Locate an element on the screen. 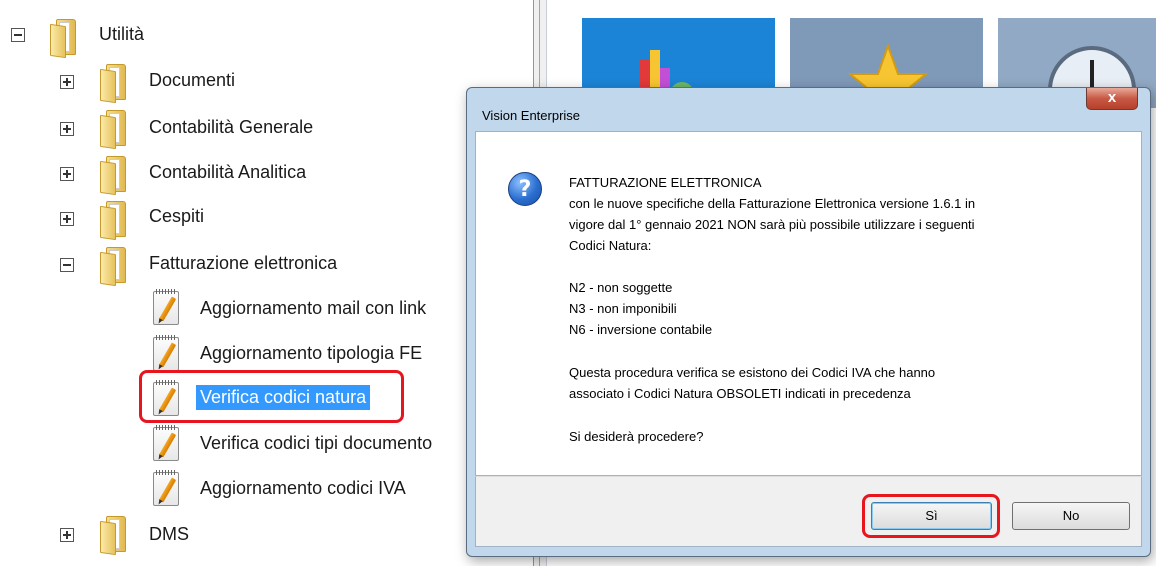 The height and width of the screenshot is (566, 1156). tree-item-dms: DMS is located at coordinates (169, 534).